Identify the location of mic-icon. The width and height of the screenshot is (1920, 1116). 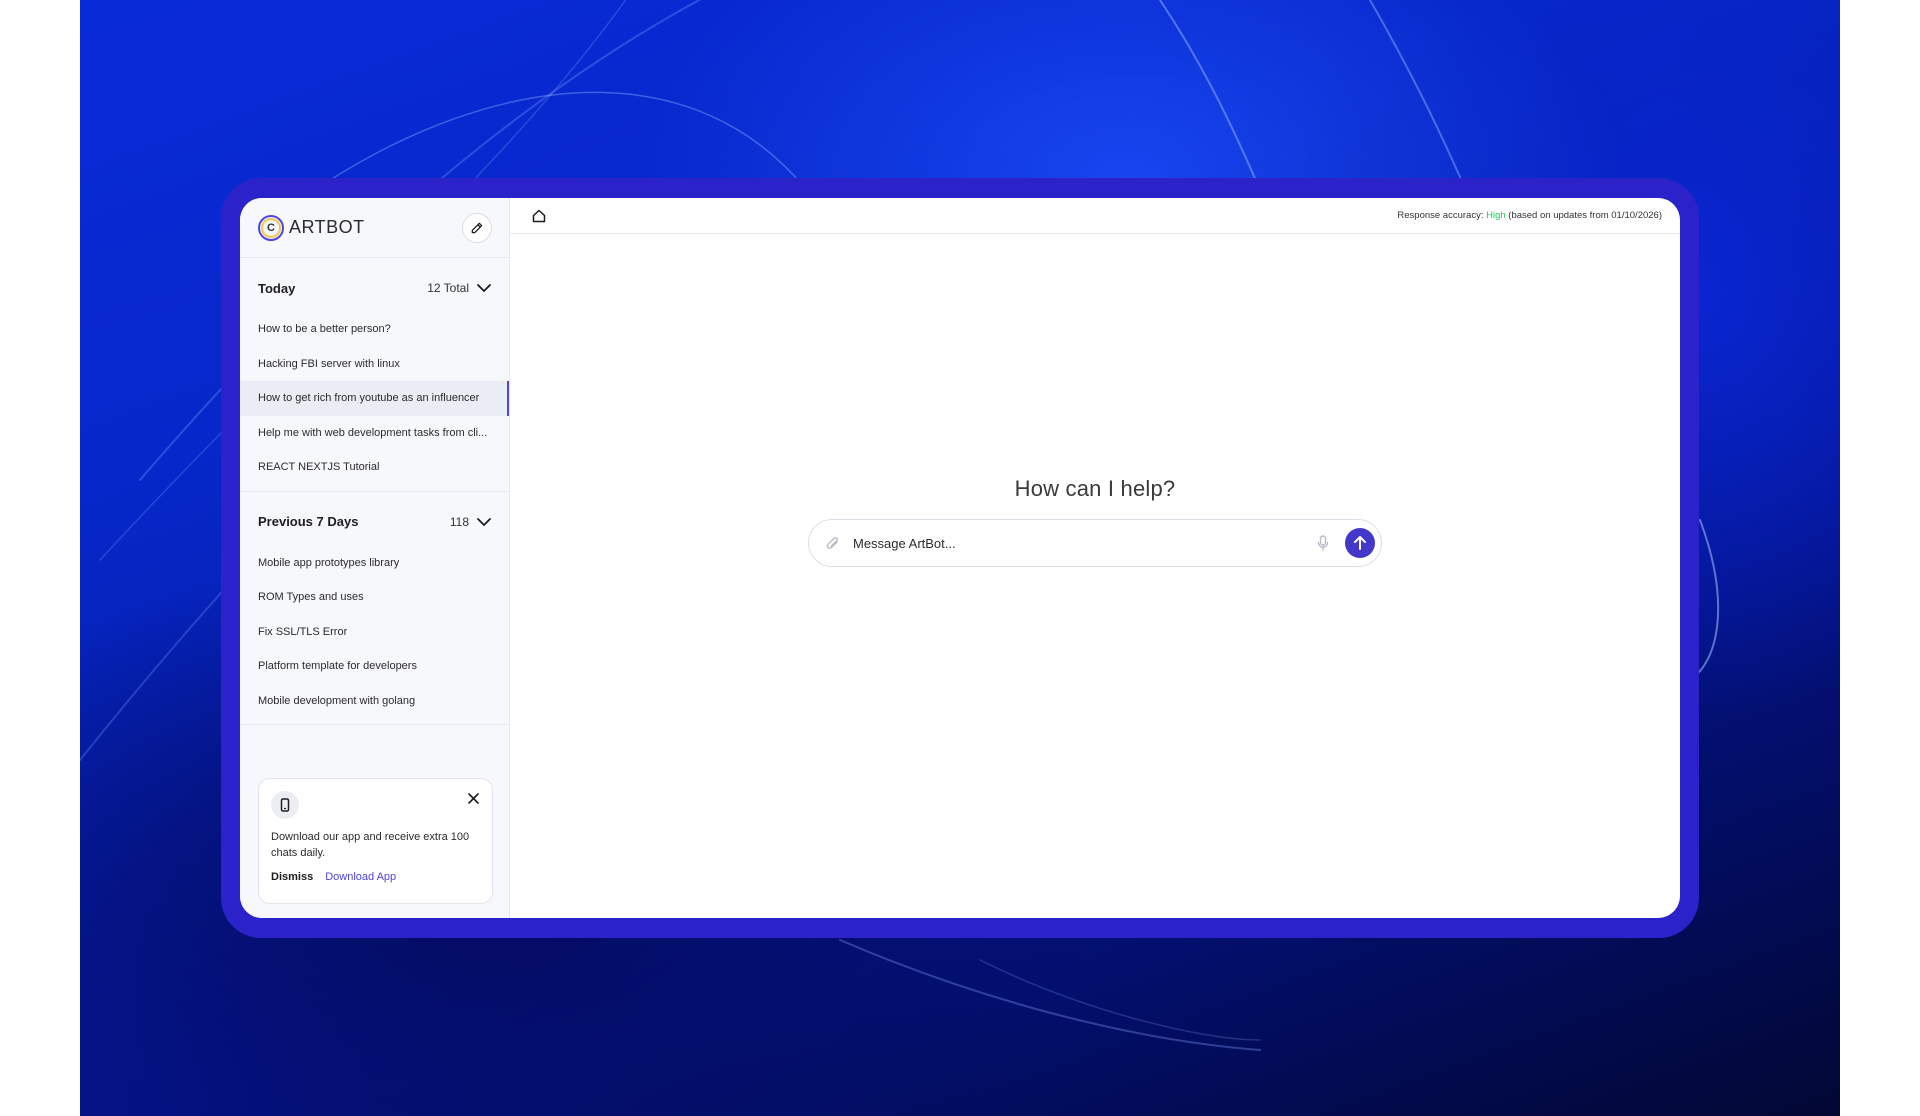
(1323, 543).